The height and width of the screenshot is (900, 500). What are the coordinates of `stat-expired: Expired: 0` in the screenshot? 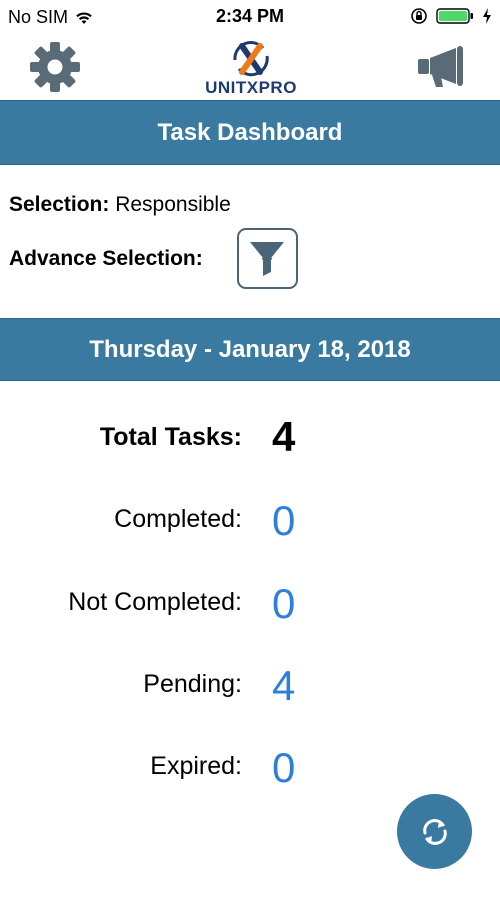 It's located at (250, 769).